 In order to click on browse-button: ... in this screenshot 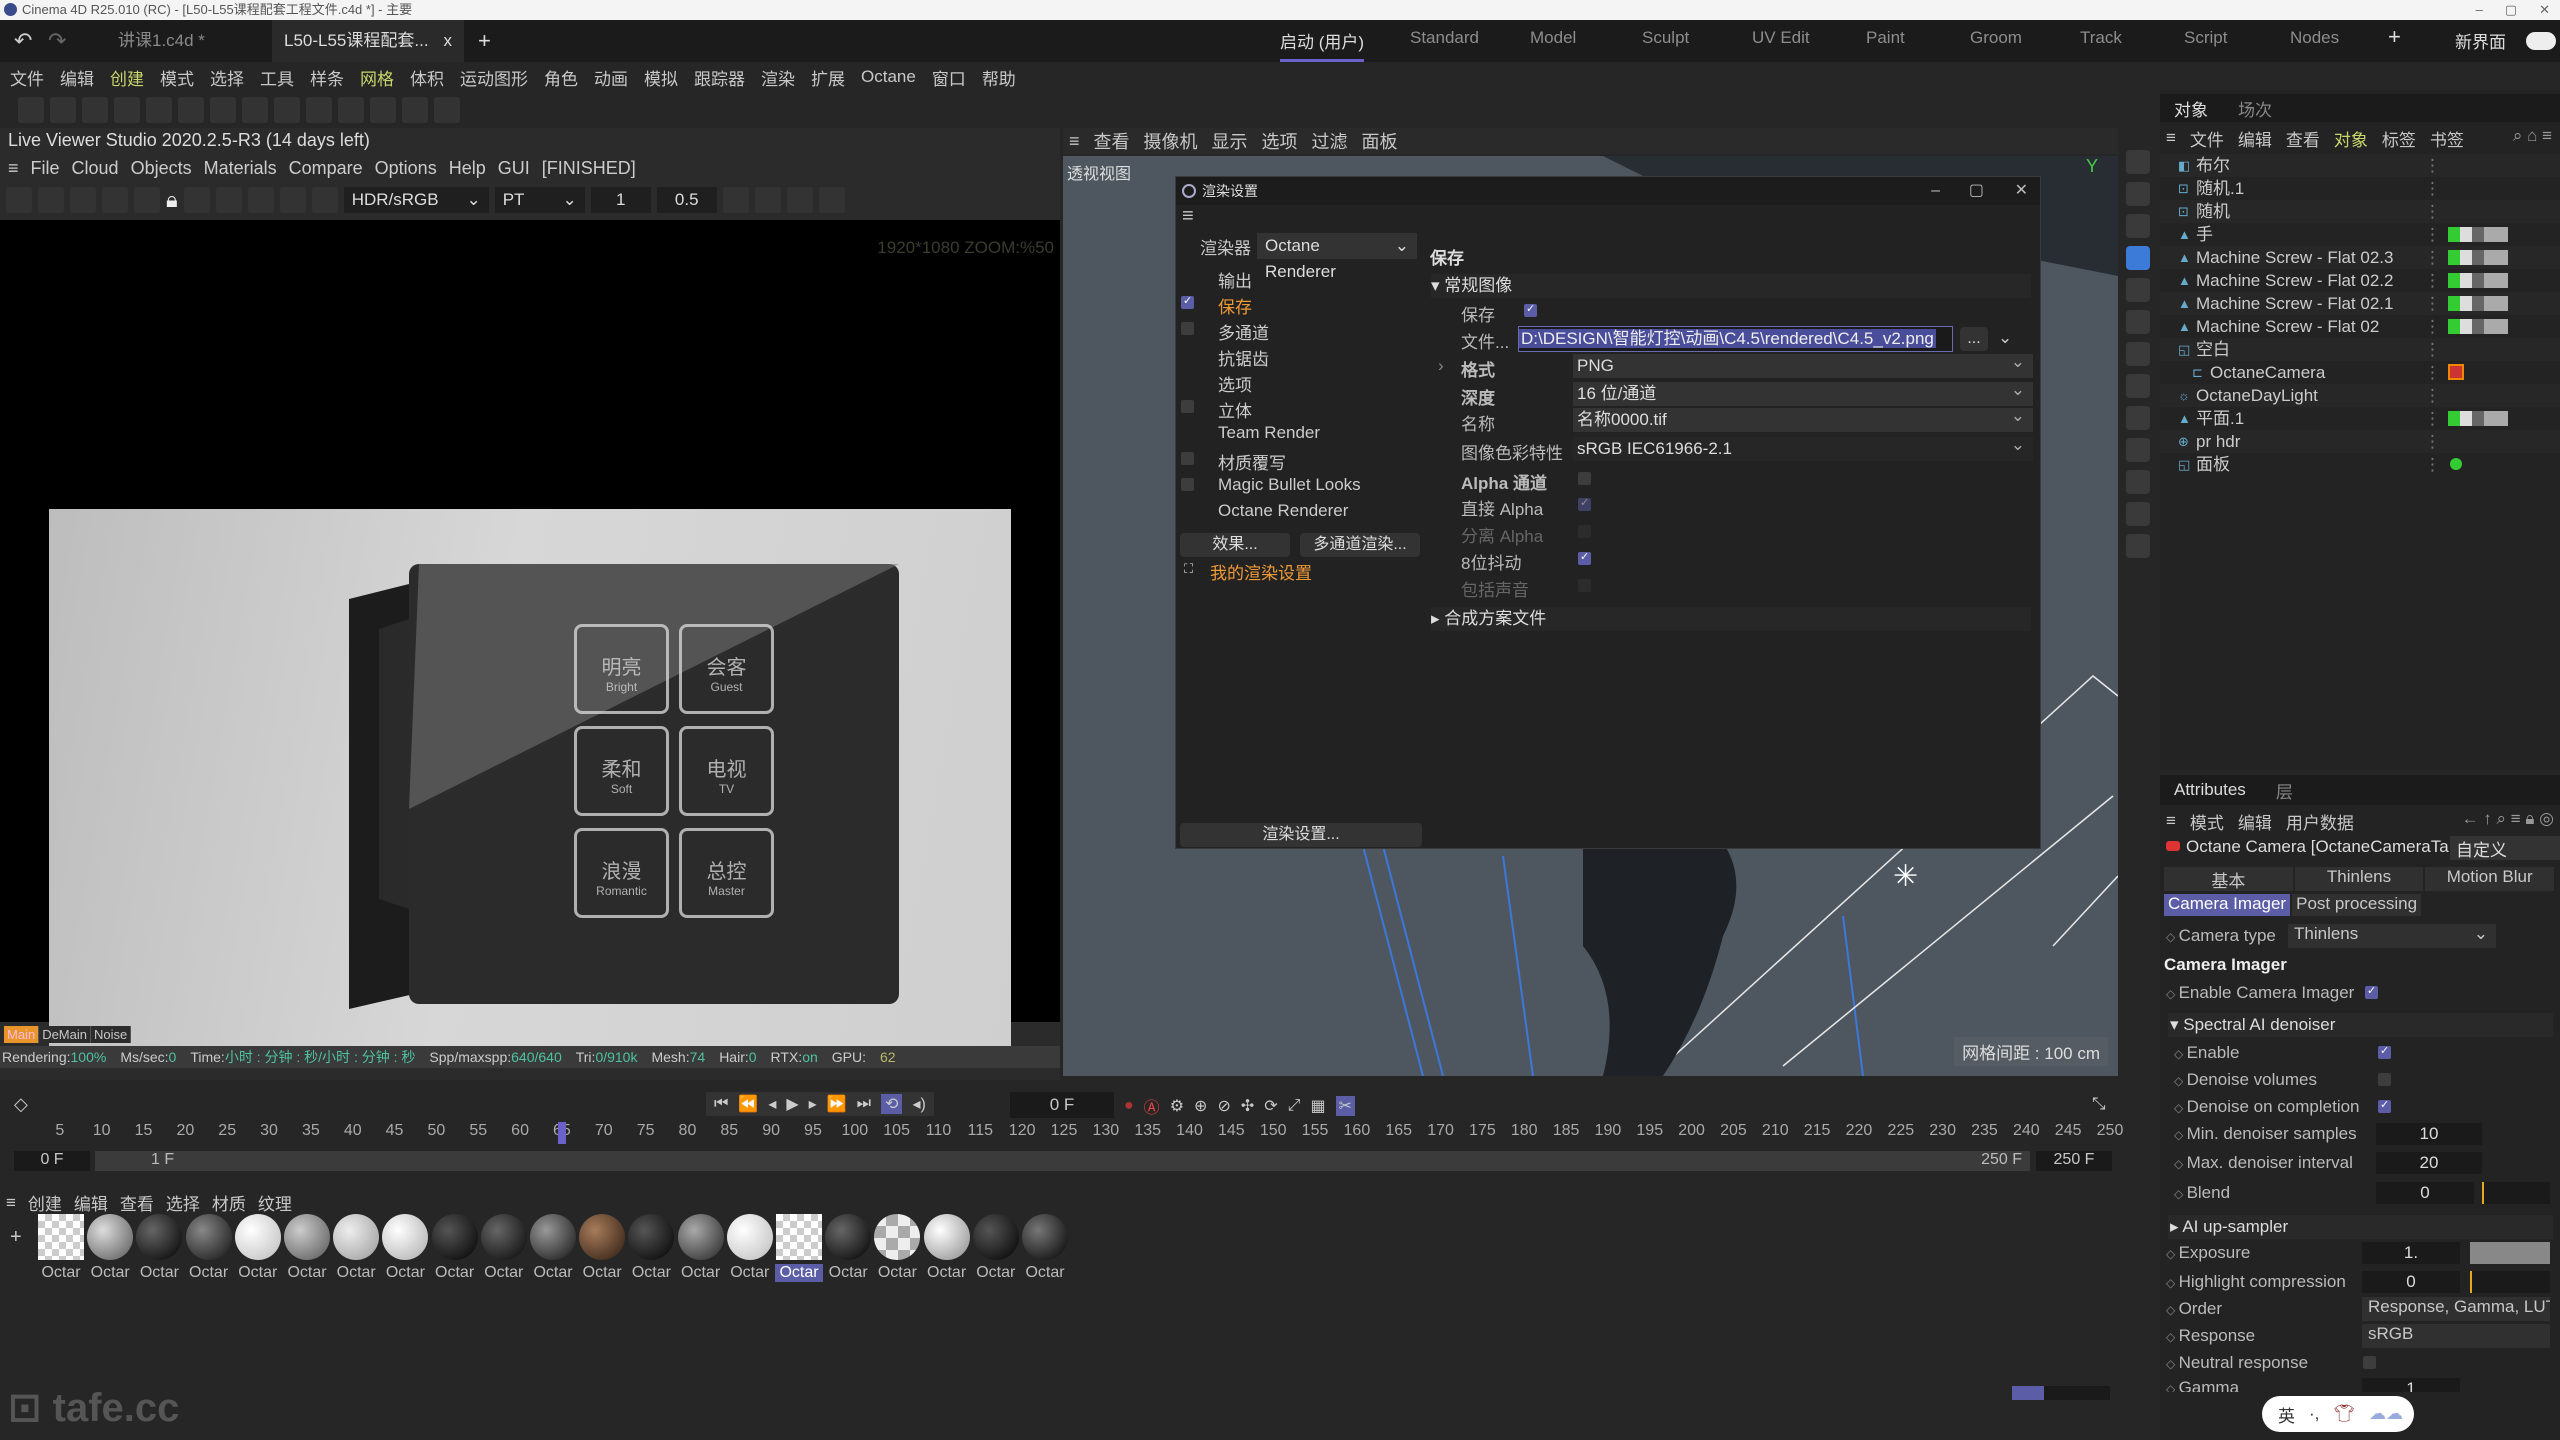, I will do `click(1974, 339)`.